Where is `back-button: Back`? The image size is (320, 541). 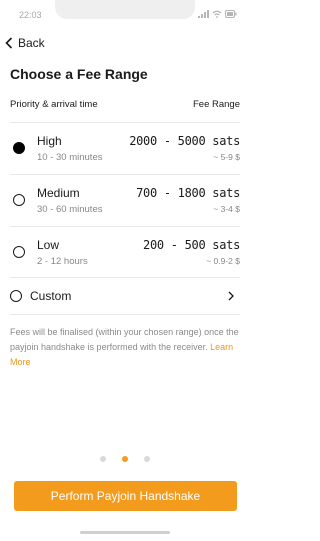 back-button: Back is located at coordinates (25, 43).